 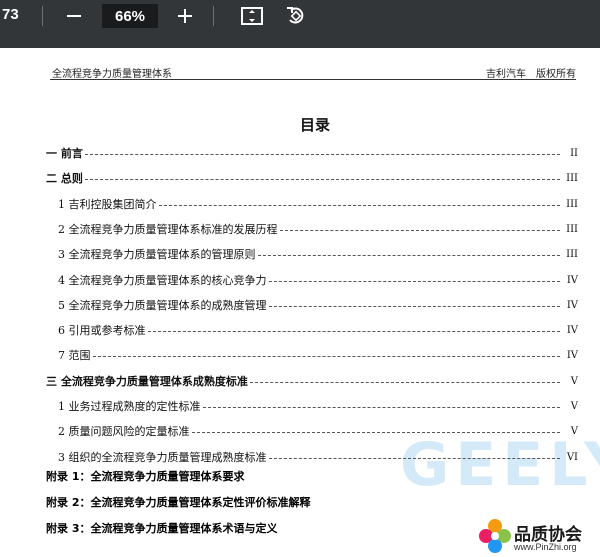 What do you see at coordinates (145, 477) in the screenshot?
I see `appendix-entry: 附录 1：全流程竞争力质量管理体系要求` at bounding box center [145, 477].